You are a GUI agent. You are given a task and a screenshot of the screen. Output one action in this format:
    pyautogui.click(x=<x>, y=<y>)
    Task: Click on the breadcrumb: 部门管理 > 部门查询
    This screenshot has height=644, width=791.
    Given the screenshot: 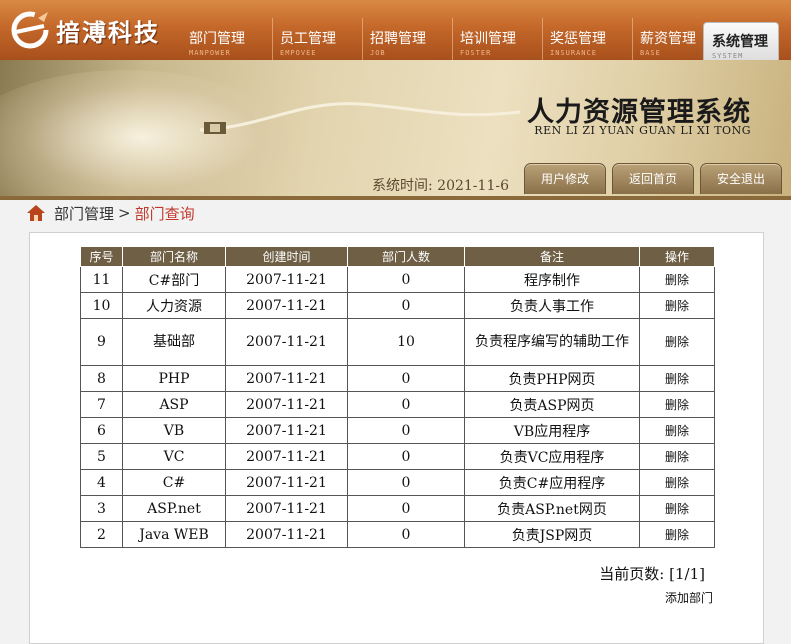 What is the action you would take?
    pyautogui.click(x=110, y=213)
    